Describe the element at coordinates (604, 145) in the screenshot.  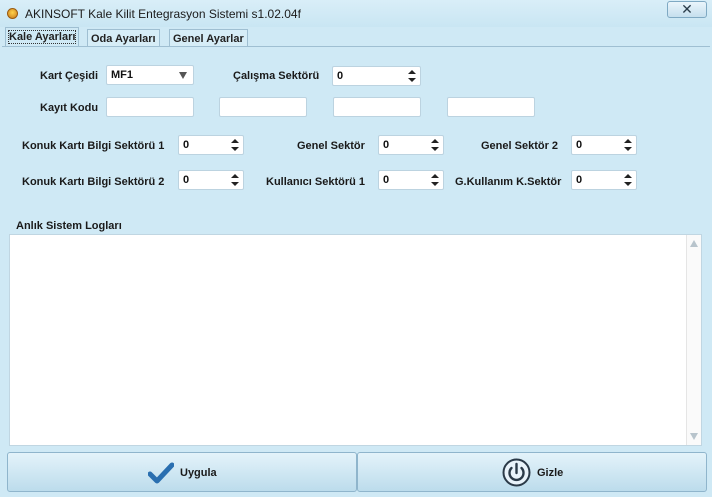
I see `genel-sektor-2-stepper: 0` at that location.